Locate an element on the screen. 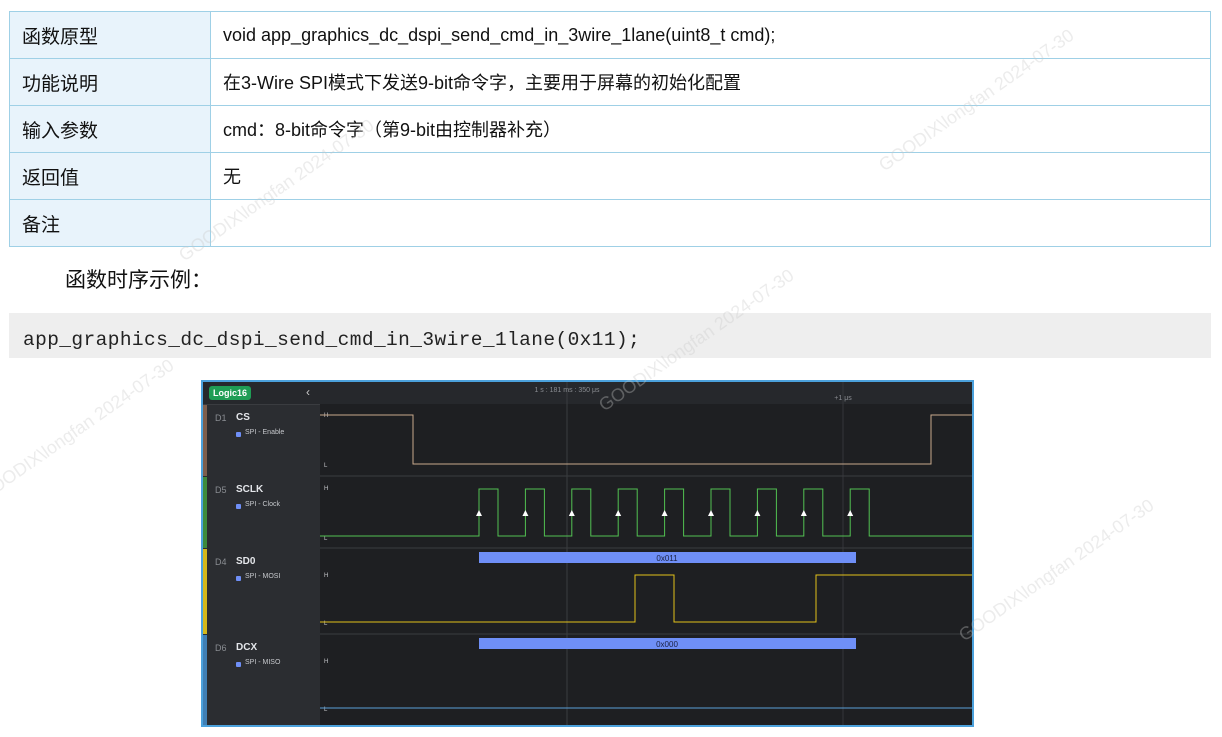  row-key-return: 返回值 is located at coordinates (110, 176).